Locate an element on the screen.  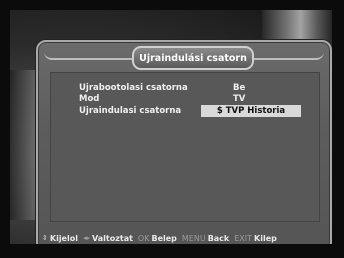
menu-title: Ujraindulási csatorn is located at coordinates (193, 58).